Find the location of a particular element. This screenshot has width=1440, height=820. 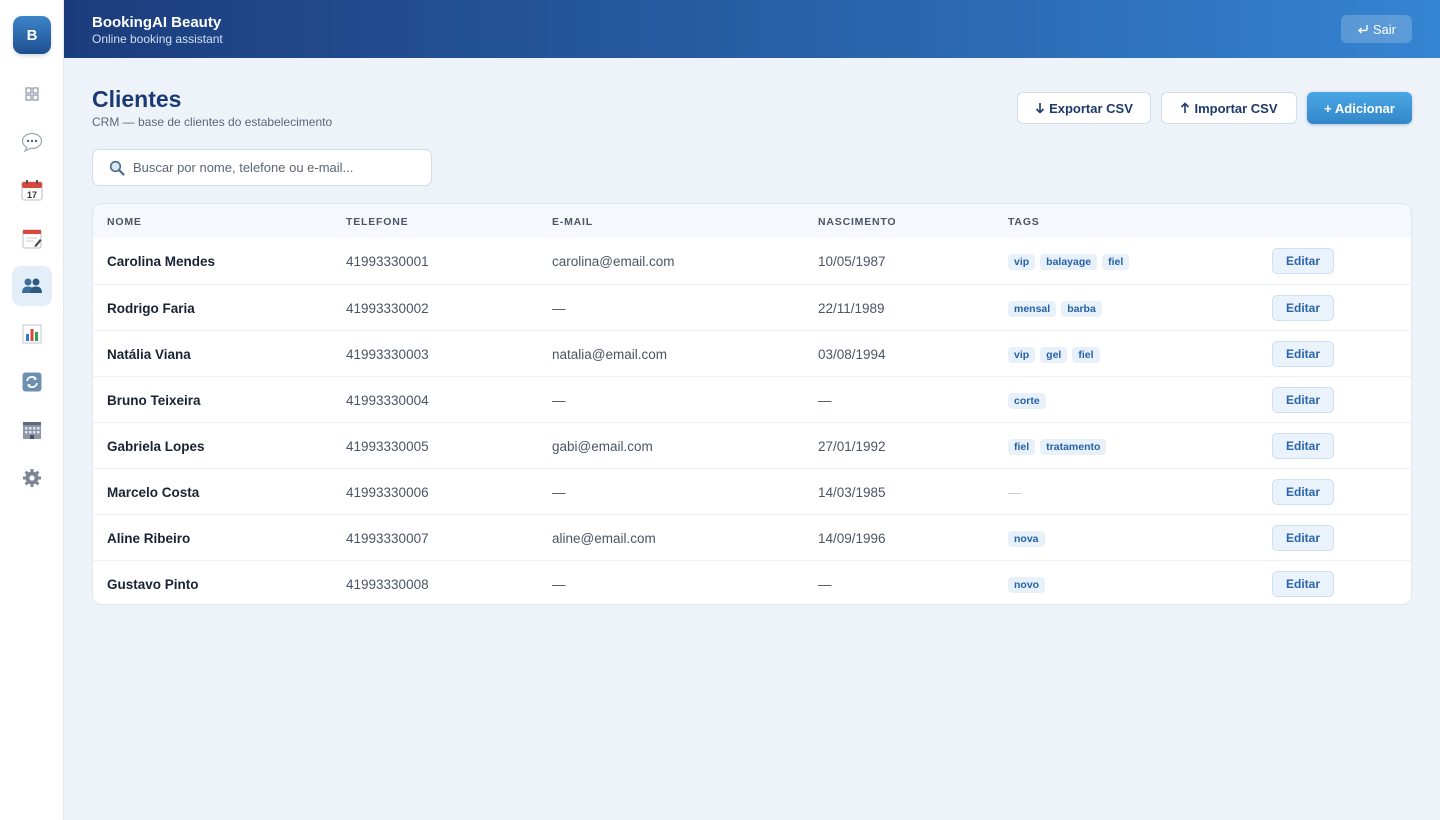

export-csv-label: Exportar CSV is located at coordinates (1091, 108).